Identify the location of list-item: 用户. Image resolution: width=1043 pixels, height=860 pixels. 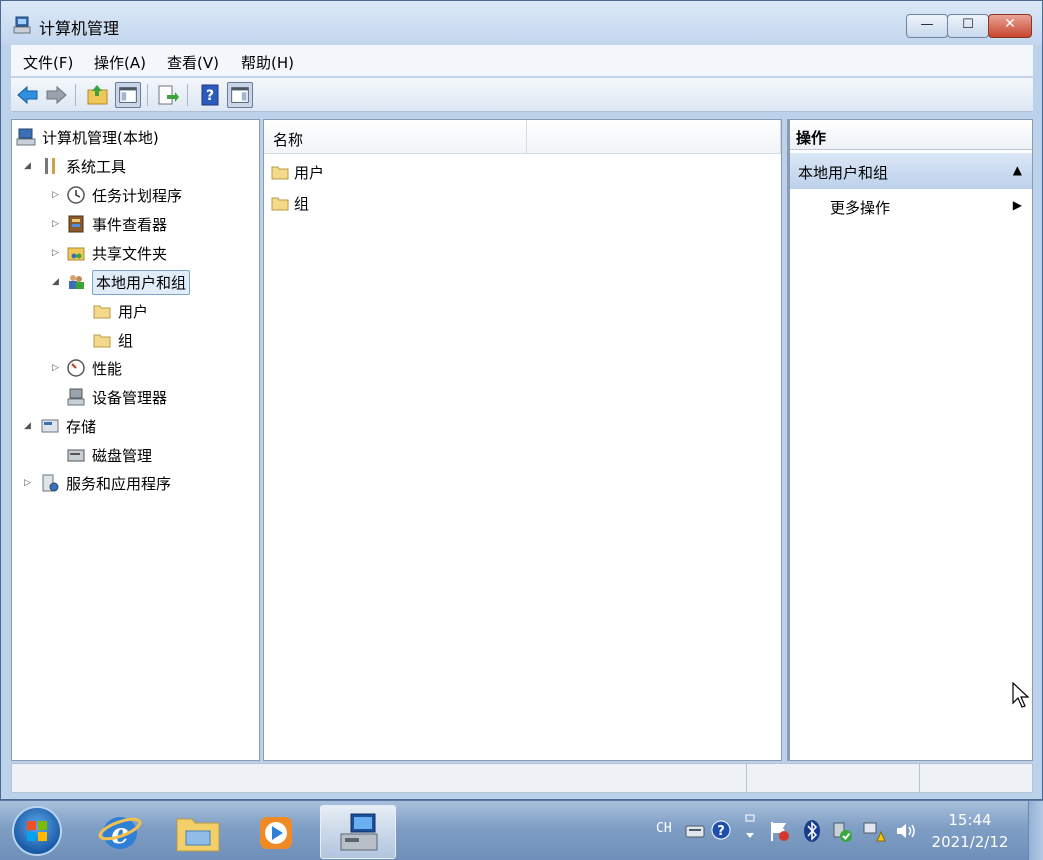
(297, 172).